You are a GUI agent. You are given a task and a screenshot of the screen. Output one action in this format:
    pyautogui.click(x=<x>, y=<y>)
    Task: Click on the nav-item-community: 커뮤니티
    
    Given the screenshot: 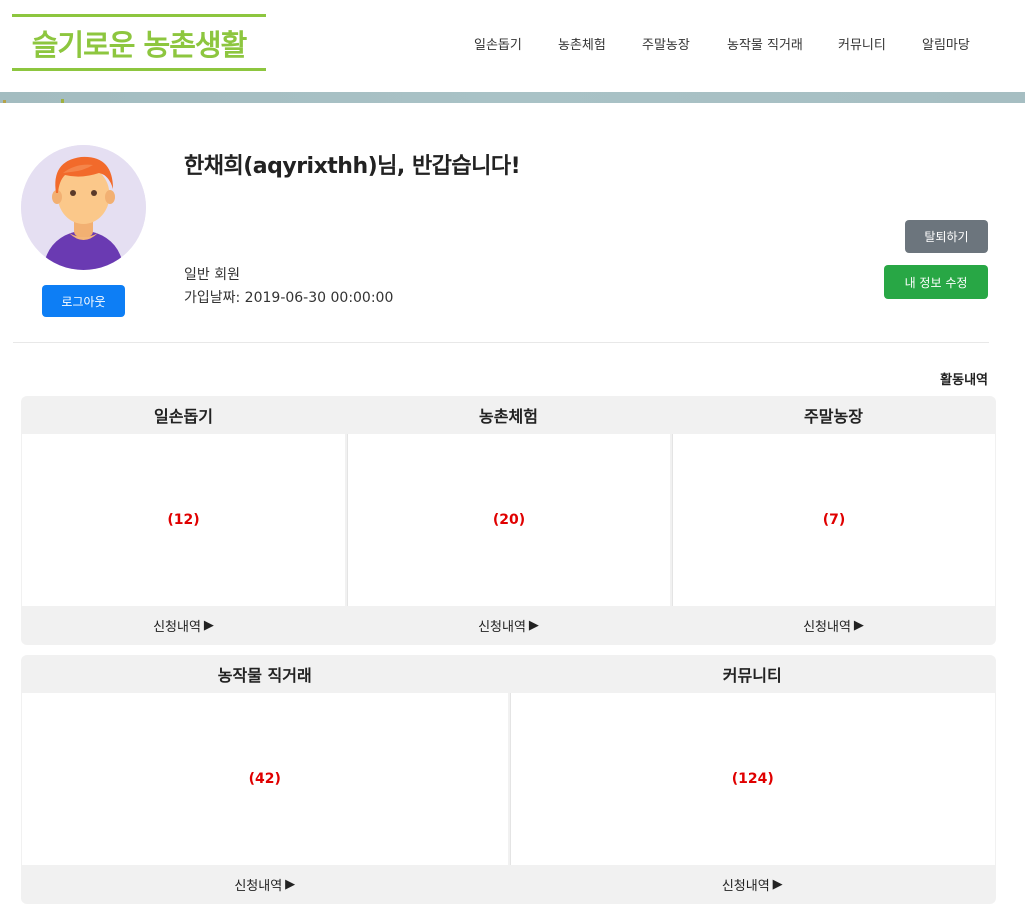 What is the action you would take?
    pyautogui.click(x=862, y=43)
    